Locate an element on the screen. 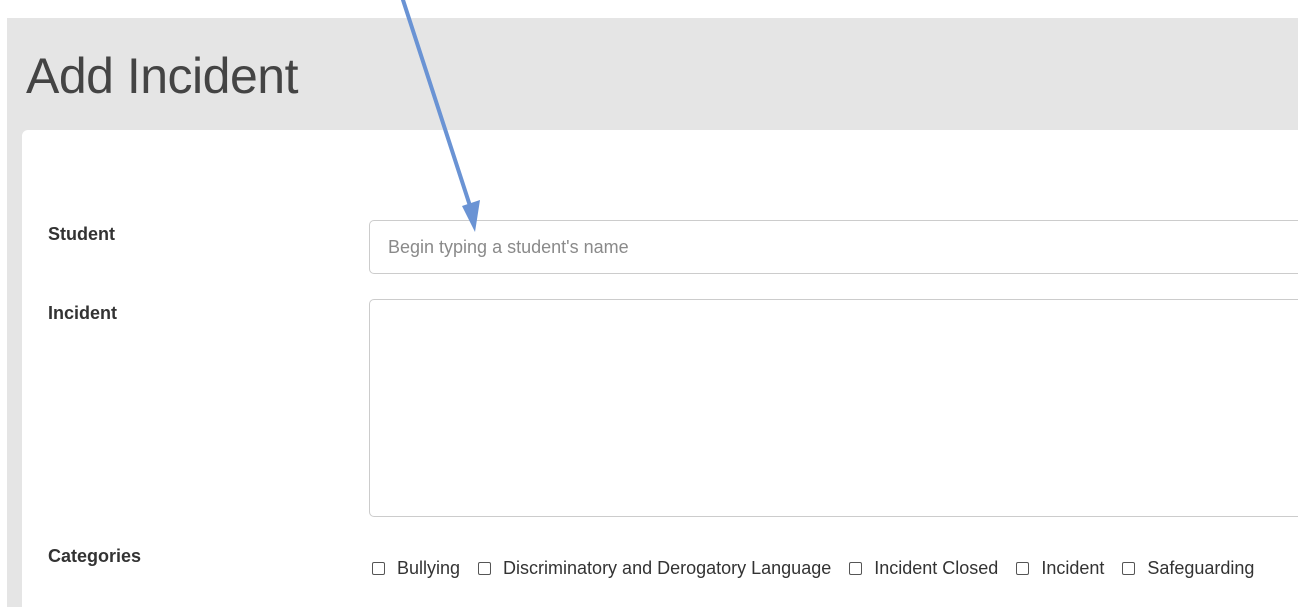  category-label: Discriminatory and Derogatory Language is located at coordinates (667, 567).